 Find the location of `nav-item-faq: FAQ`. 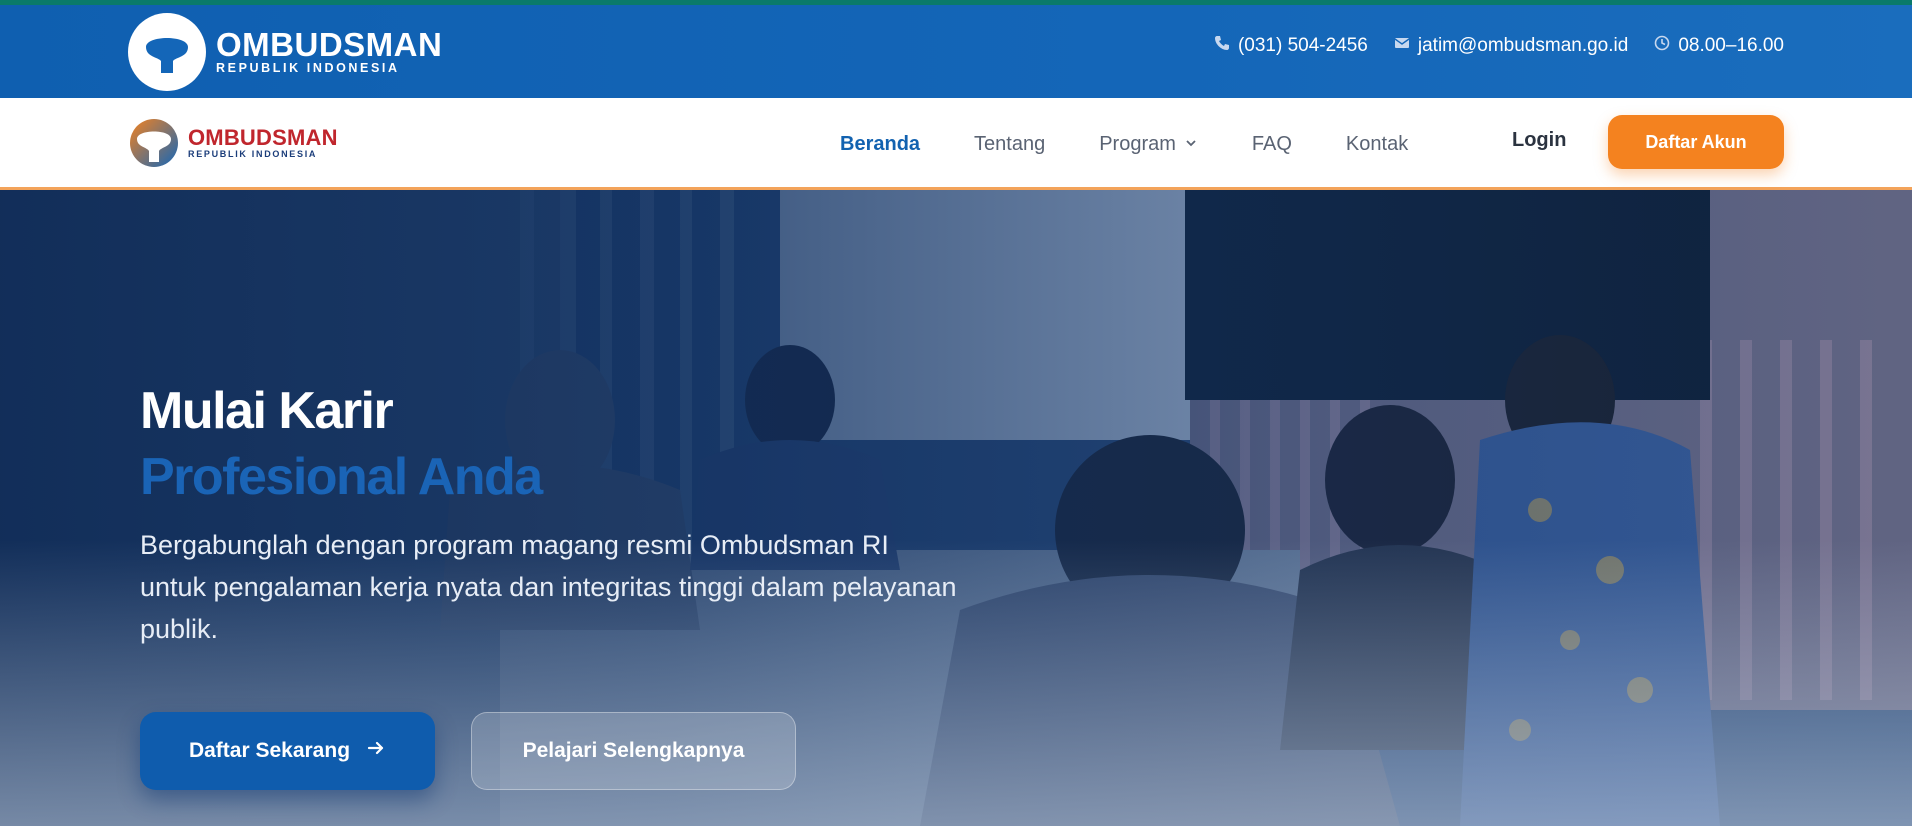

nav-item-faq: FAQ is located at coordinates (1272, 144).